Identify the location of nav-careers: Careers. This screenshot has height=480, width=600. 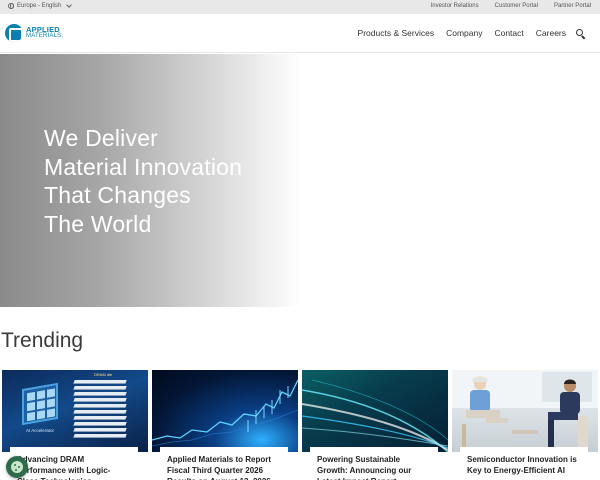
(551, 33).